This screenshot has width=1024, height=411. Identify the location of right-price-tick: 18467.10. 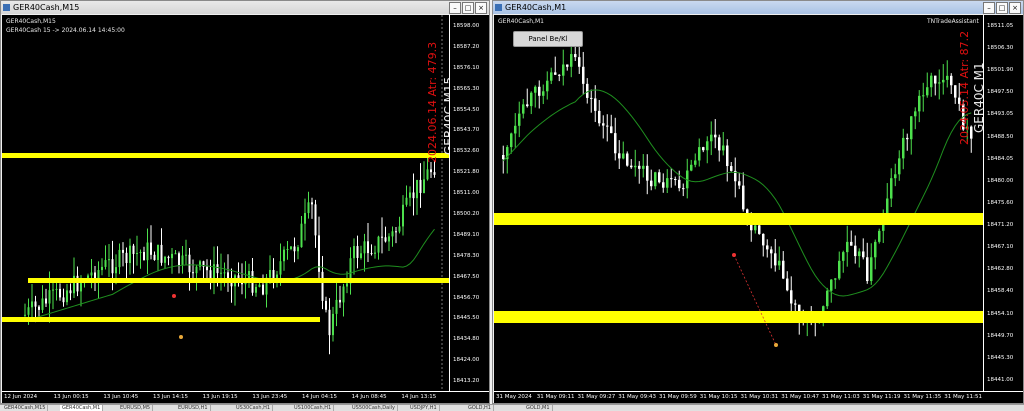
(1000, 247).